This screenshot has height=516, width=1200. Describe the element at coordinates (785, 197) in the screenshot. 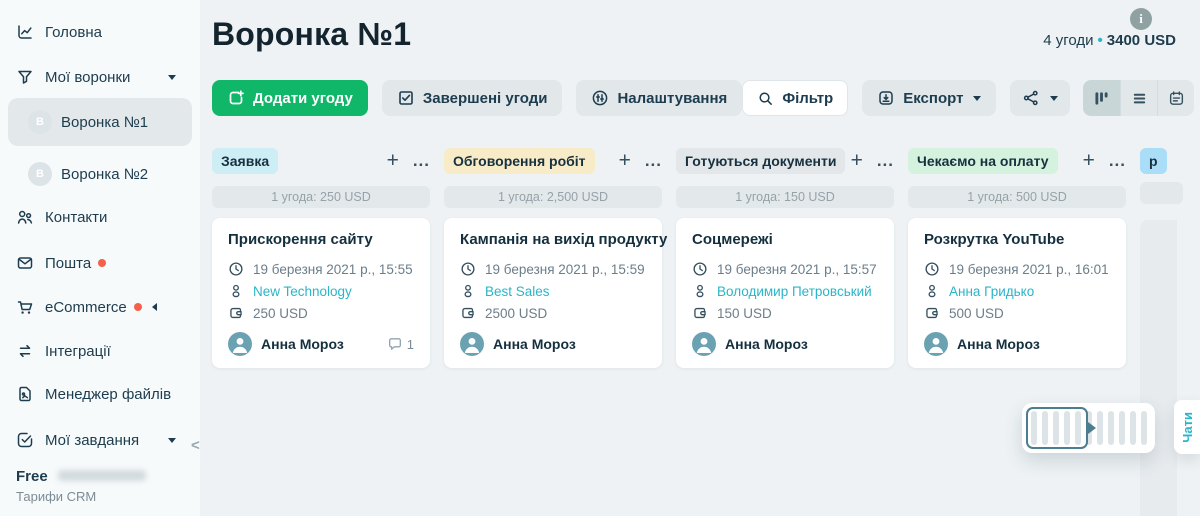

I see `column-stats: 1 угода: 150 USD` at that location.